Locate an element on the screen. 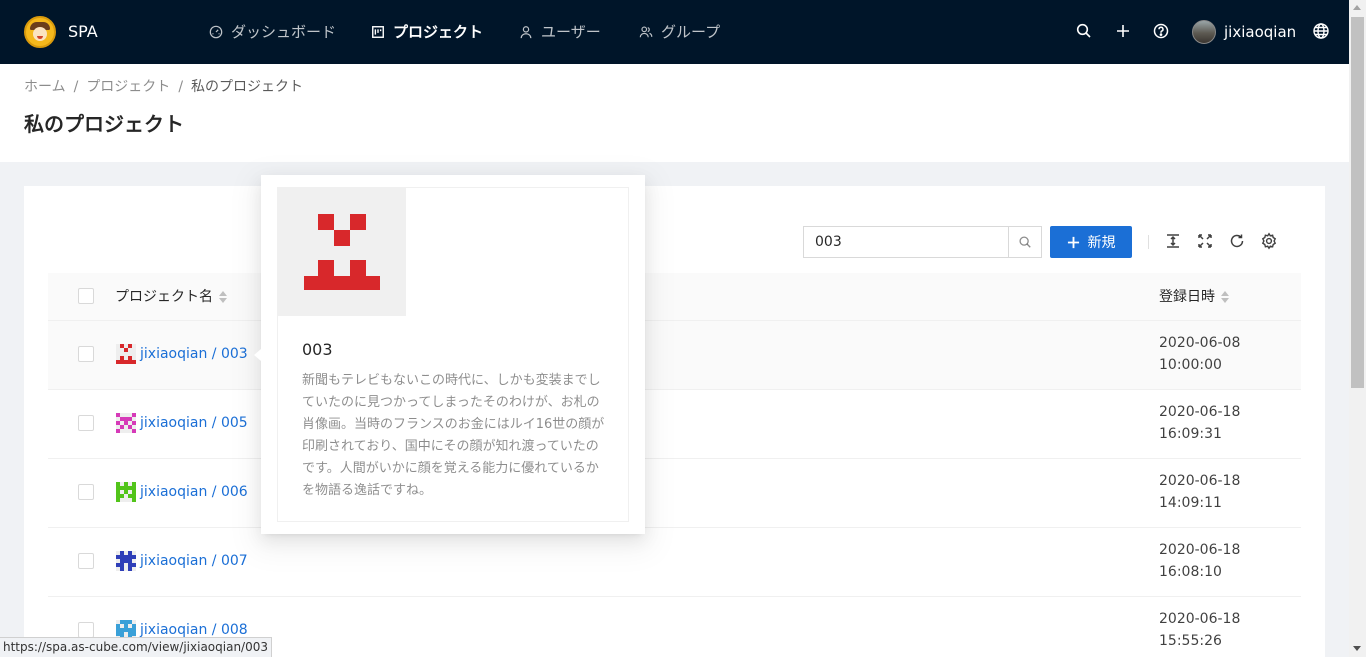 This screenshot has width=1366, height=657. avatar is located at coordinates (1204, 32).